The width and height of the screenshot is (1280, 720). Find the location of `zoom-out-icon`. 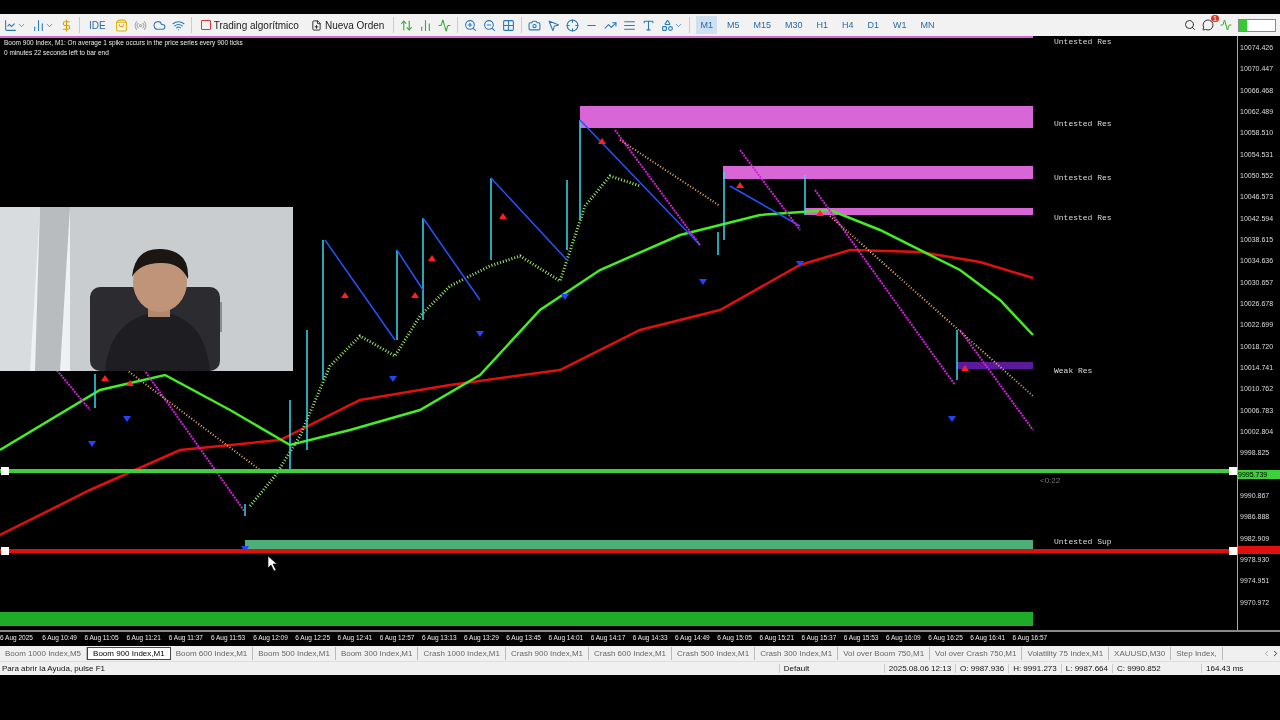

zoom-out-icon is located at coordinates (490, 25).